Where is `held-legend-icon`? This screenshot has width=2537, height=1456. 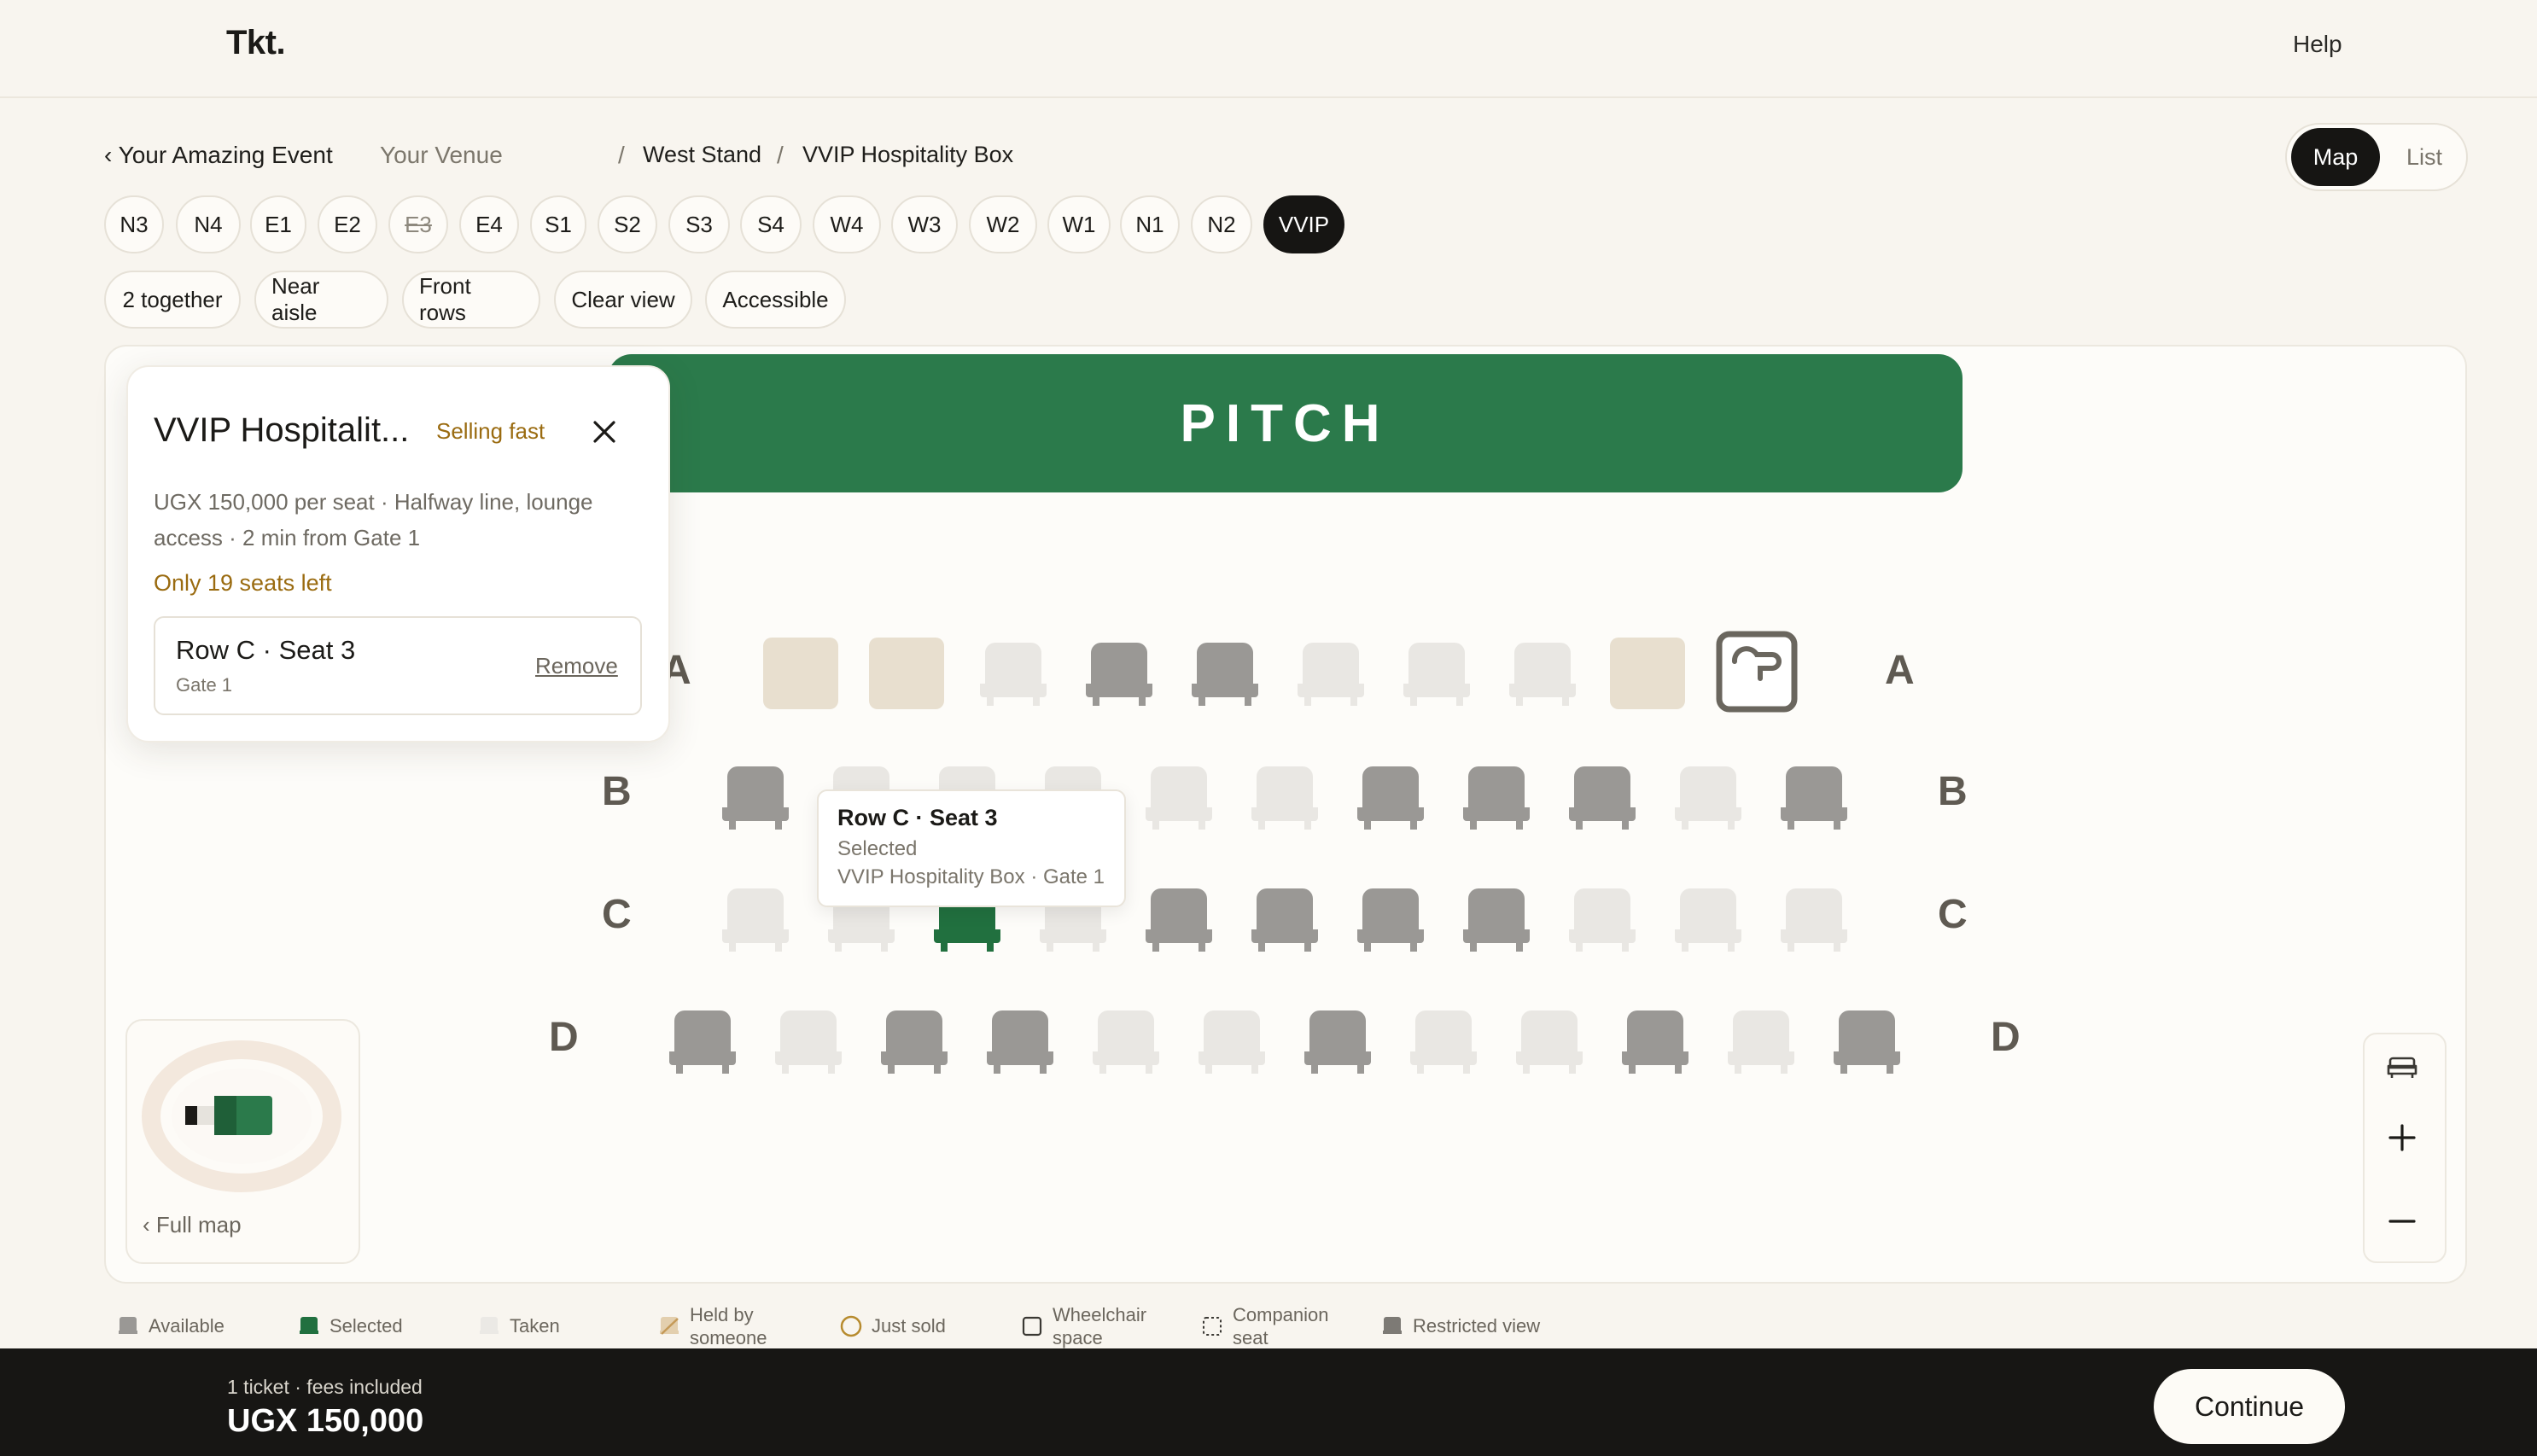 held-legend-icon is located at coordinates (669, 1328).